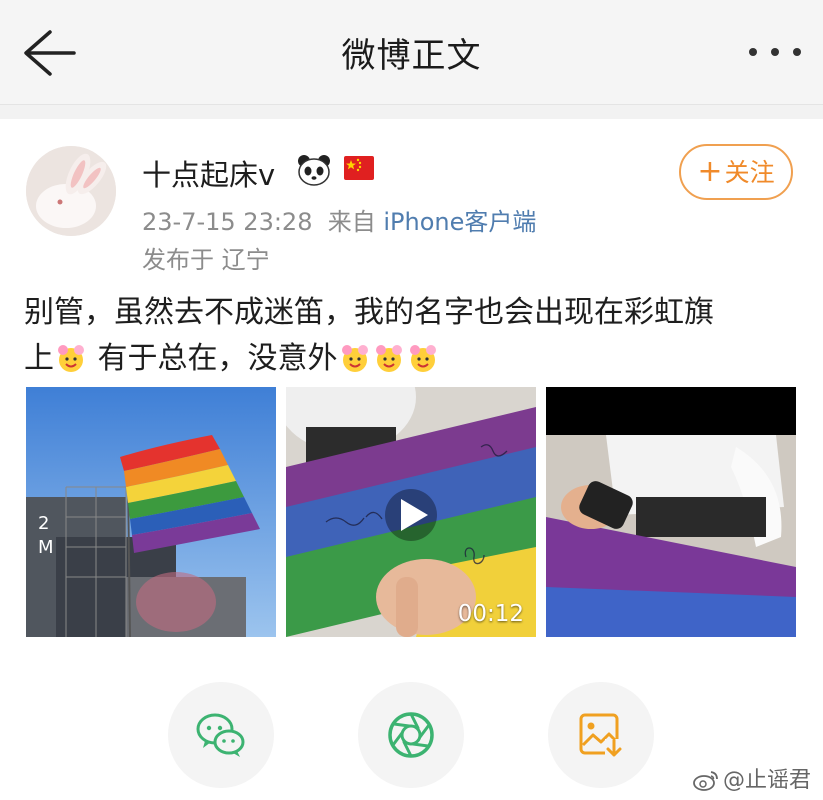 This screenshot has width=823, height=800. I want to click on avatar, so click(71, 191).